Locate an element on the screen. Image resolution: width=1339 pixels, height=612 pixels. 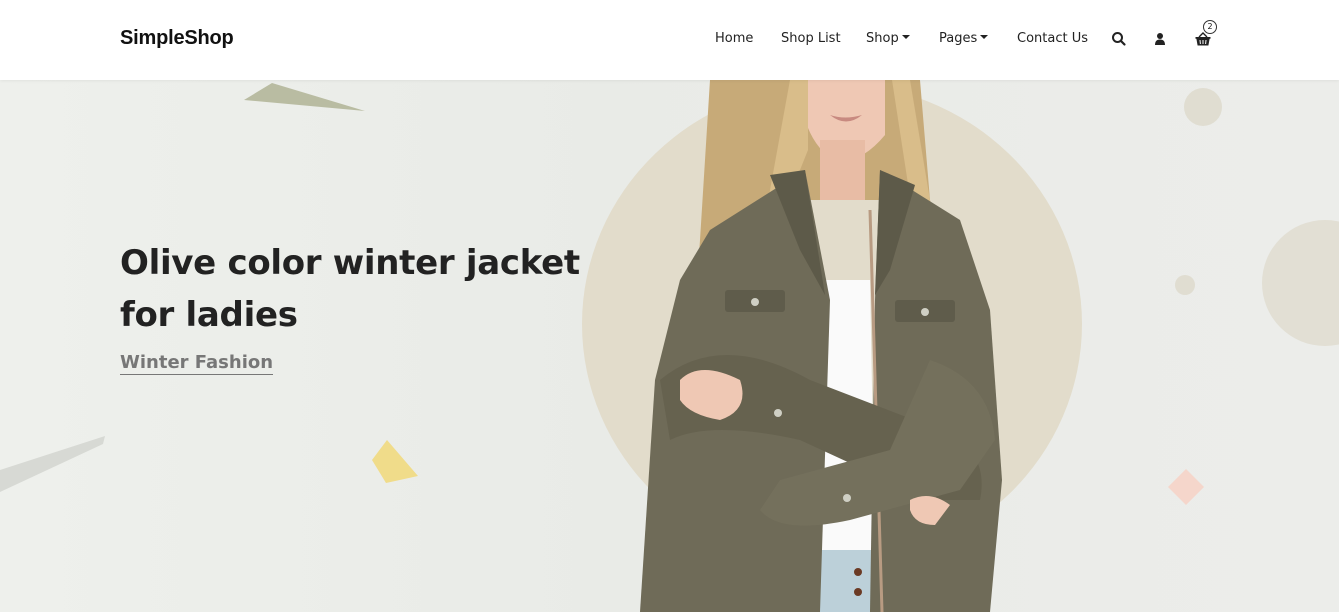
nav-item-shop-label: Shop is located at coordinates (882, 38).